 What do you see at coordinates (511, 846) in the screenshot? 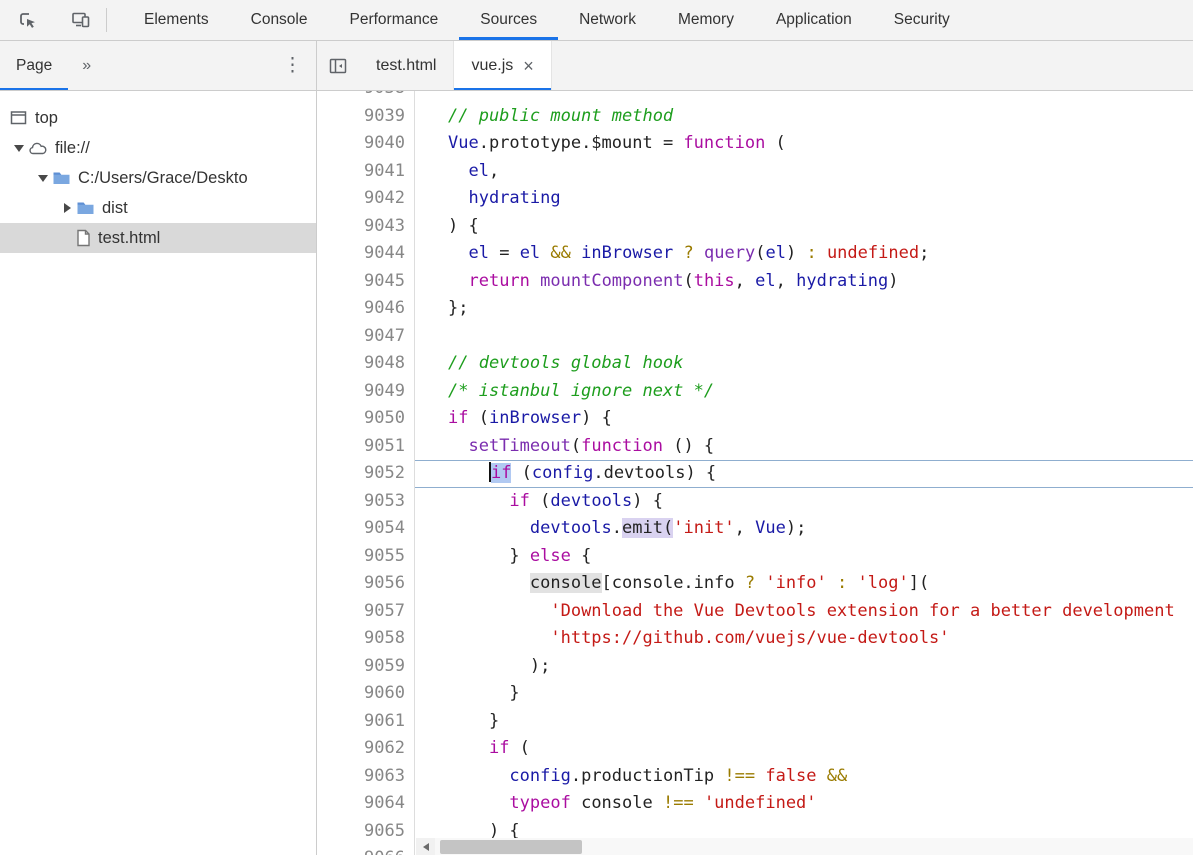
I see `scrollbar-thumb` at bounding box center [511, 846].